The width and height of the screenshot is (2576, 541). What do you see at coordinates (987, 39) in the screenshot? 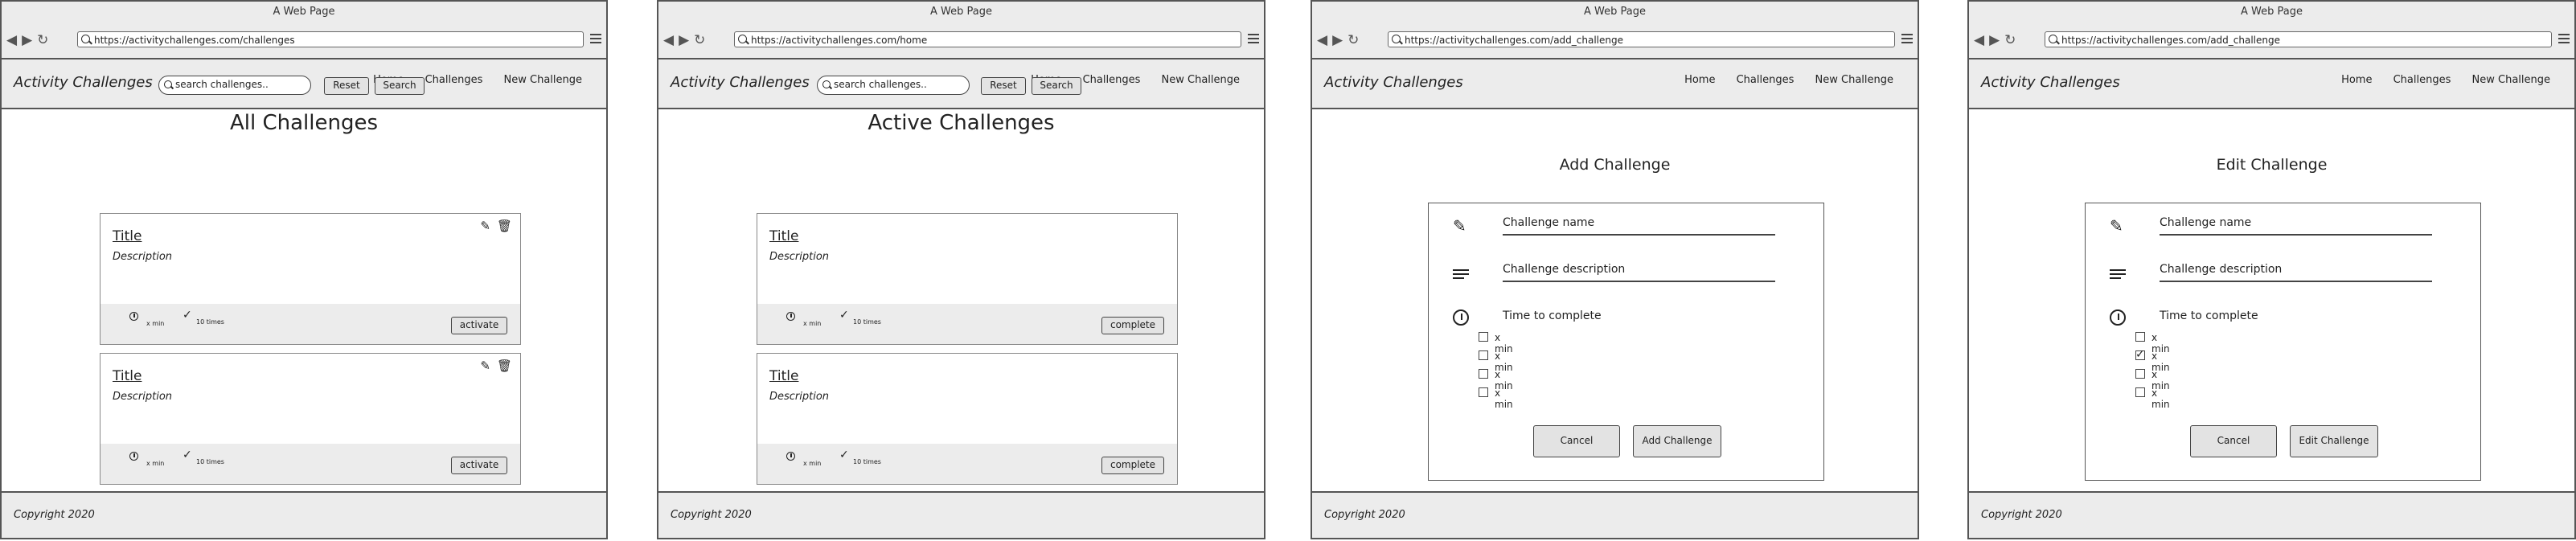
I see `address-bar: https://activitychallenges.com/home` at bounding box center [987, 39].